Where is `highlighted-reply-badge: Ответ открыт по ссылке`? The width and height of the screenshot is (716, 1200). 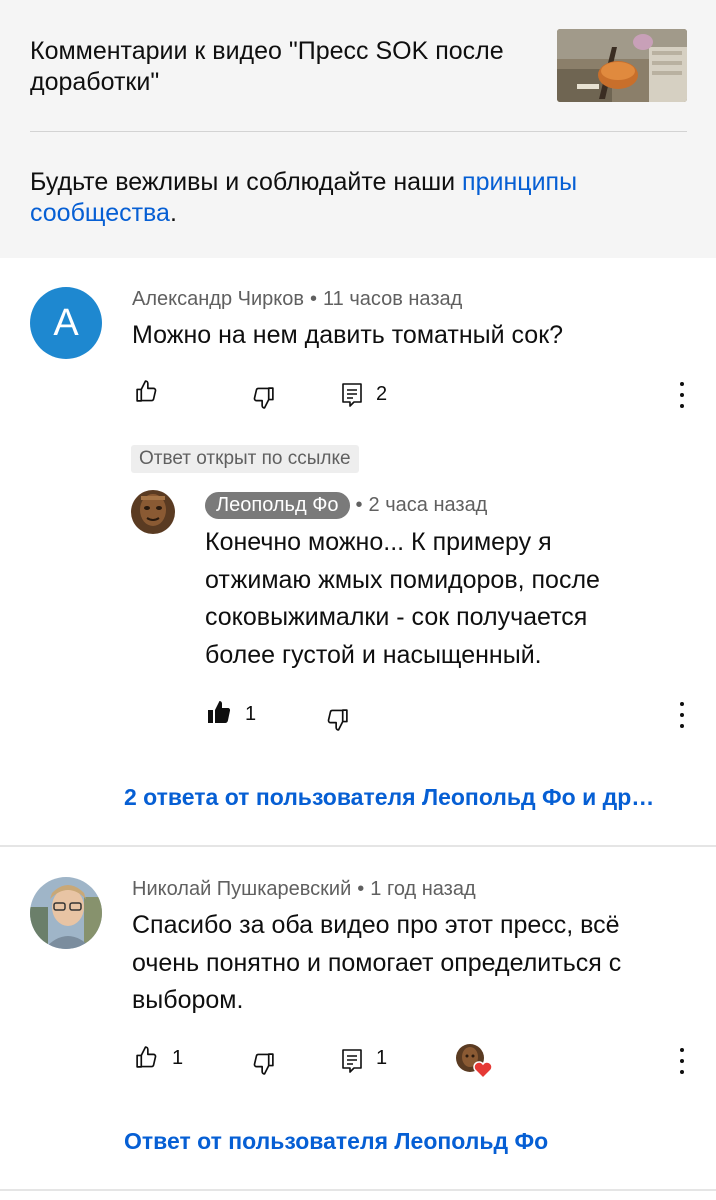
highlighted-reply-badge: Ответ открыт по ссылке is located at coordinates (245, 459).